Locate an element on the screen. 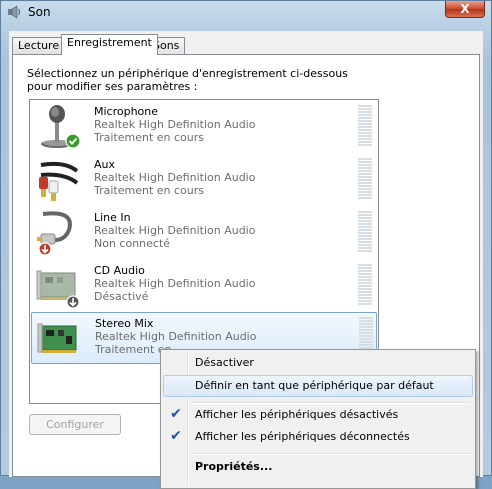  menu-item-show-disabled: ✔ Afficher les périphériques désactivés is located at coordinates (318, 415).